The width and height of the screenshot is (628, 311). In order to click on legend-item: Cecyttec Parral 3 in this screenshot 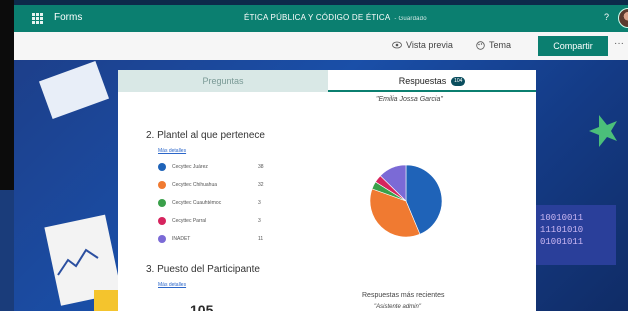, I will do `click(218, 221)`.